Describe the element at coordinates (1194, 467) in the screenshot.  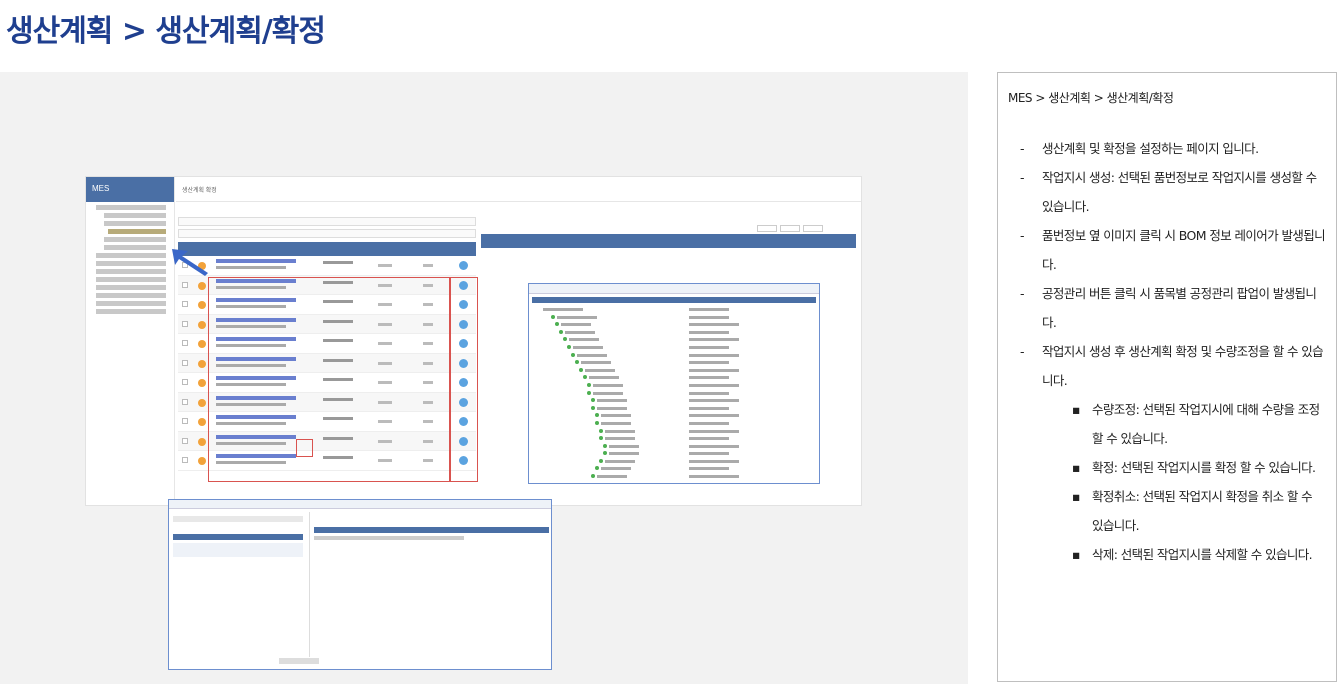
I see `sub-item: ▪ 확정: 선택된 작업지시를 확정 할 수 있습니다.` at that location.